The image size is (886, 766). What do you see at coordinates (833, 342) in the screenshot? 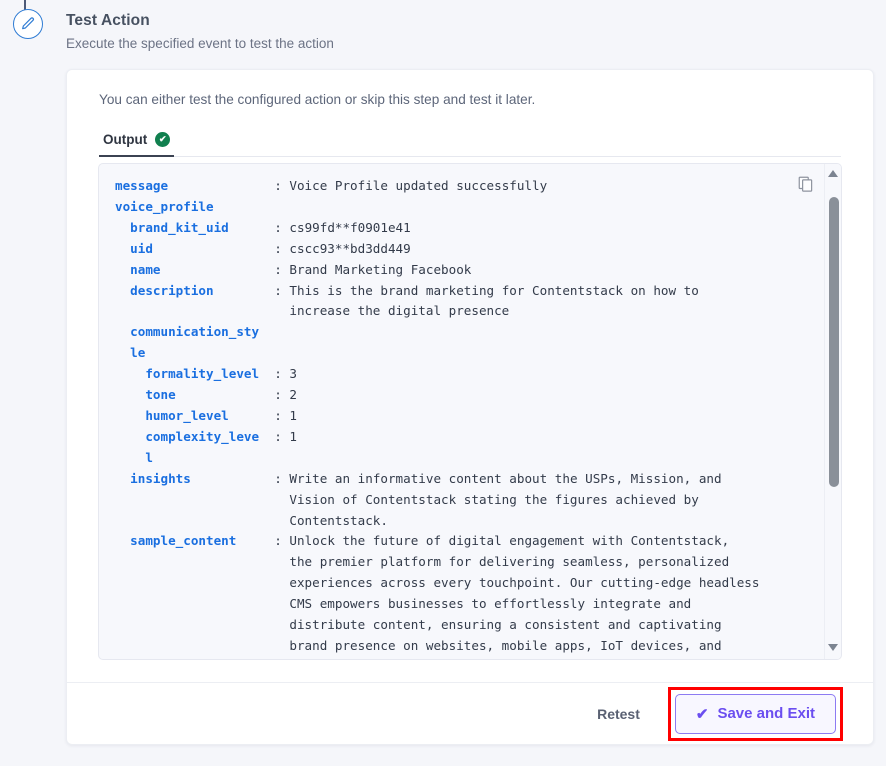
I see `scrollbar-thumb` at bounding box center [833, 342].